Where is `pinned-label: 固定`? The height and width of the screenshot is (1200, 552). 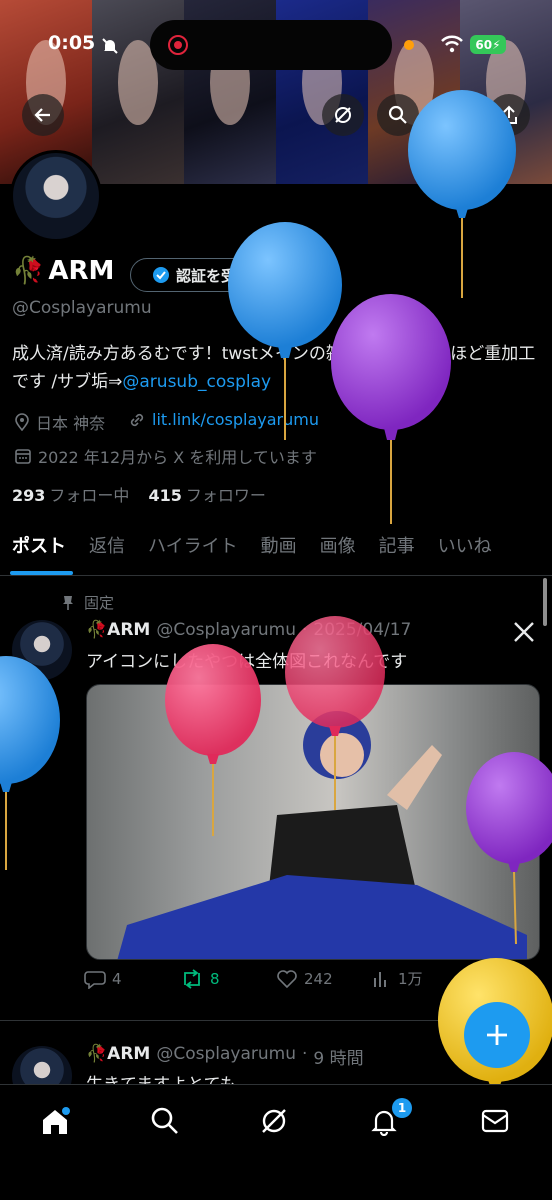
pinned-label: 固定 is located at coordinates (99, 603).